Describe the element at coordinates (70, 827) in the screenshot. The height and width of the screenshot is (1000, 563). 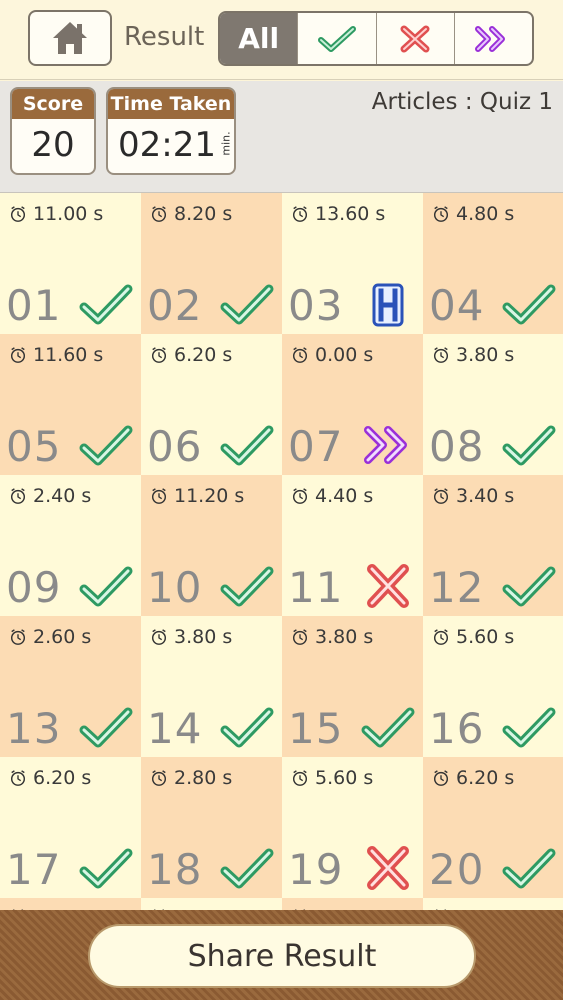
I see `question-cell: 6.20 s 17` at that location.